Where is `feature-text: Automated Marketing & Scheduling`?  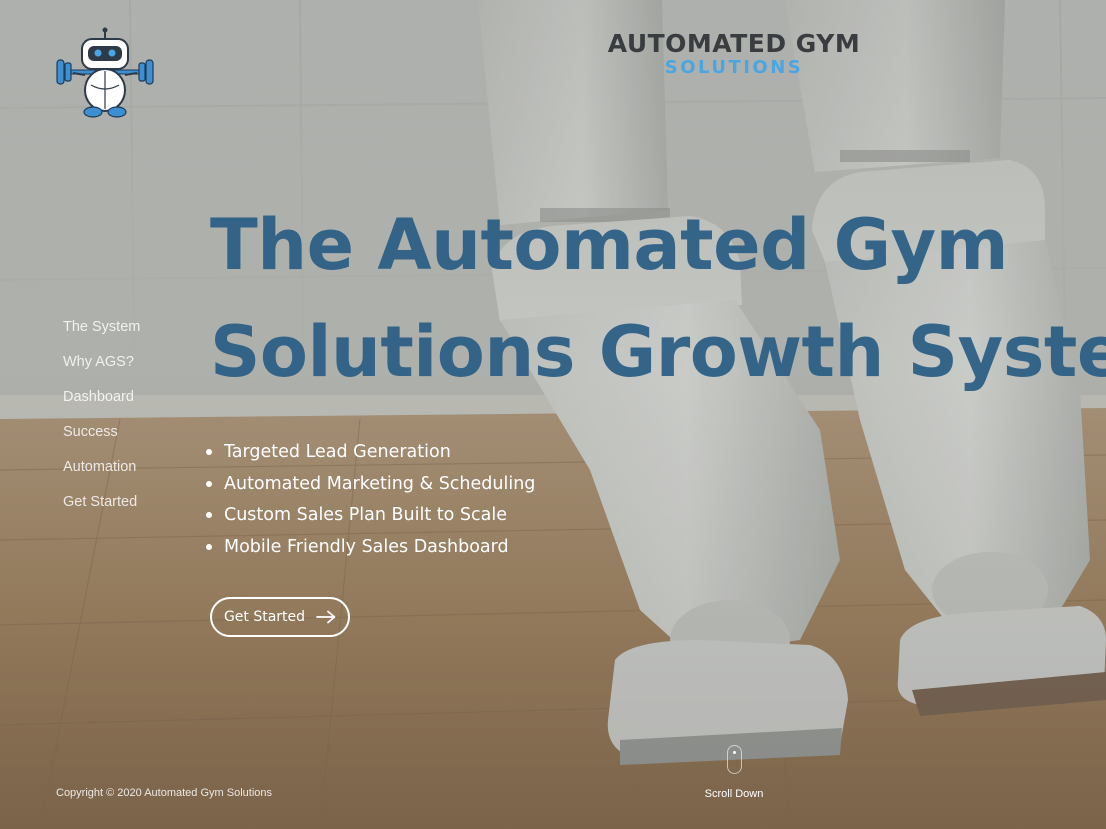
feature-text: Automated Marketing & Scheduling is located at coordinates (380, 483).